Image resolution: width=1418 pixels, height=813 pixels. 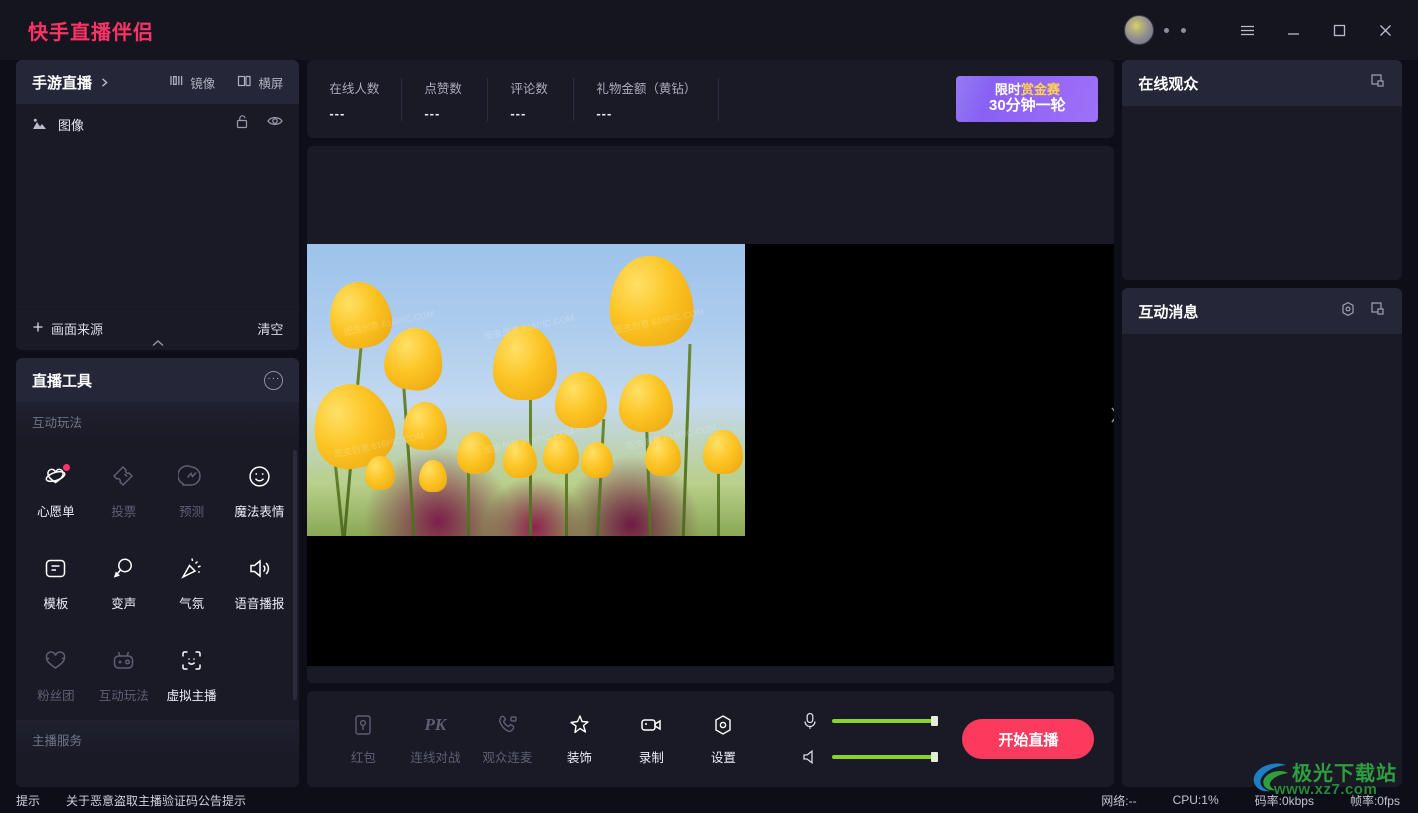 What do you see at coordinates (275, 124) in the screenshot?
I see `eye-icon` at bounding box center [275, 124].